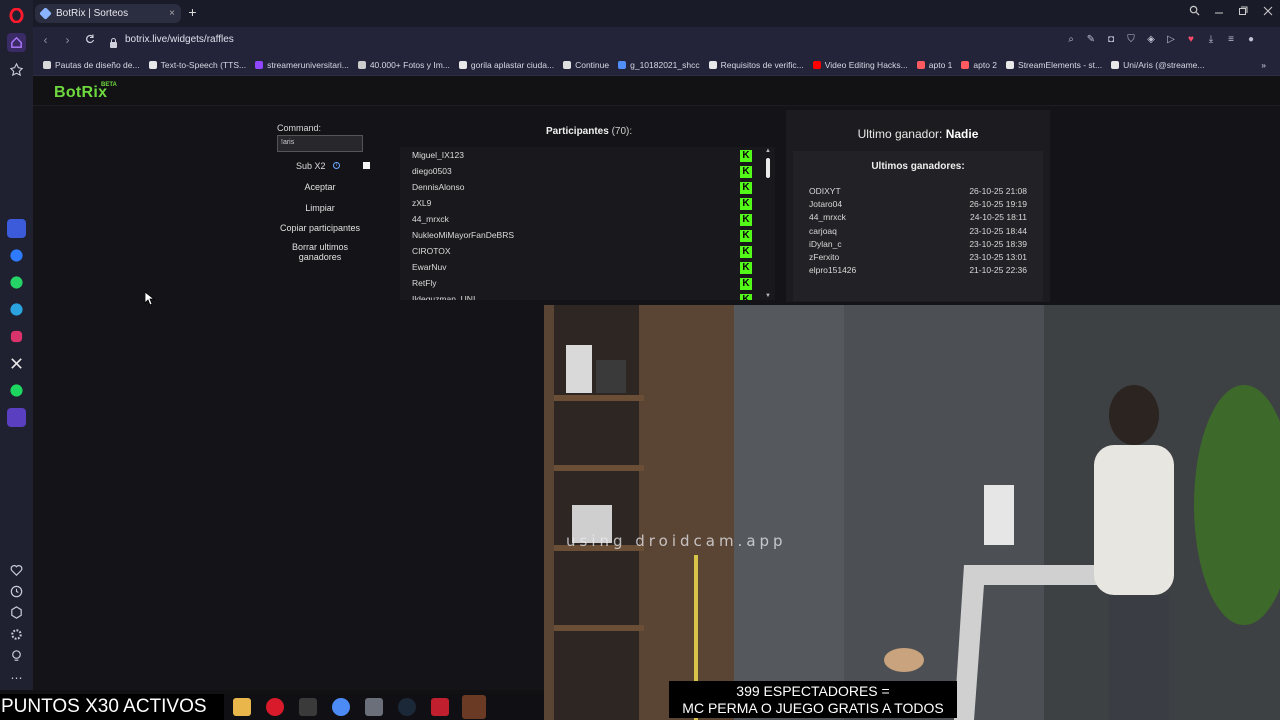  I want to click on file-explorer-icon, so click(242, 707).